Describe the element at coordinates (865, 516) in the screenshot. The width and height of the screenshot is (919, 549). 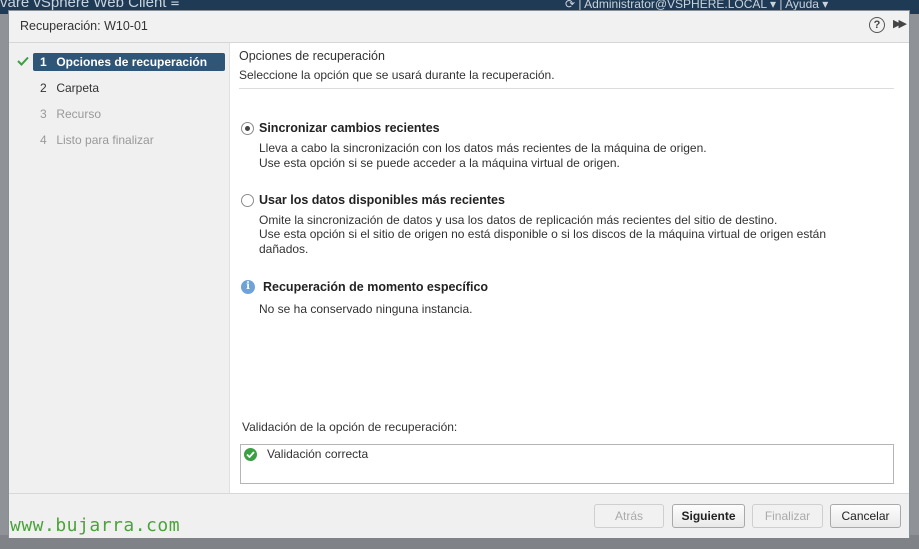
I see `cancel-button: Cancelar` at that location.